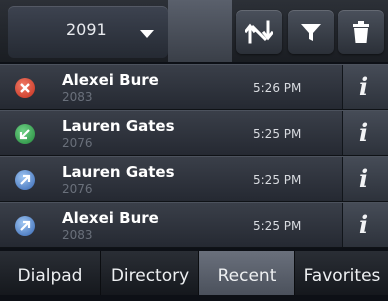  I want to click on sort-button, so click(259, 32).